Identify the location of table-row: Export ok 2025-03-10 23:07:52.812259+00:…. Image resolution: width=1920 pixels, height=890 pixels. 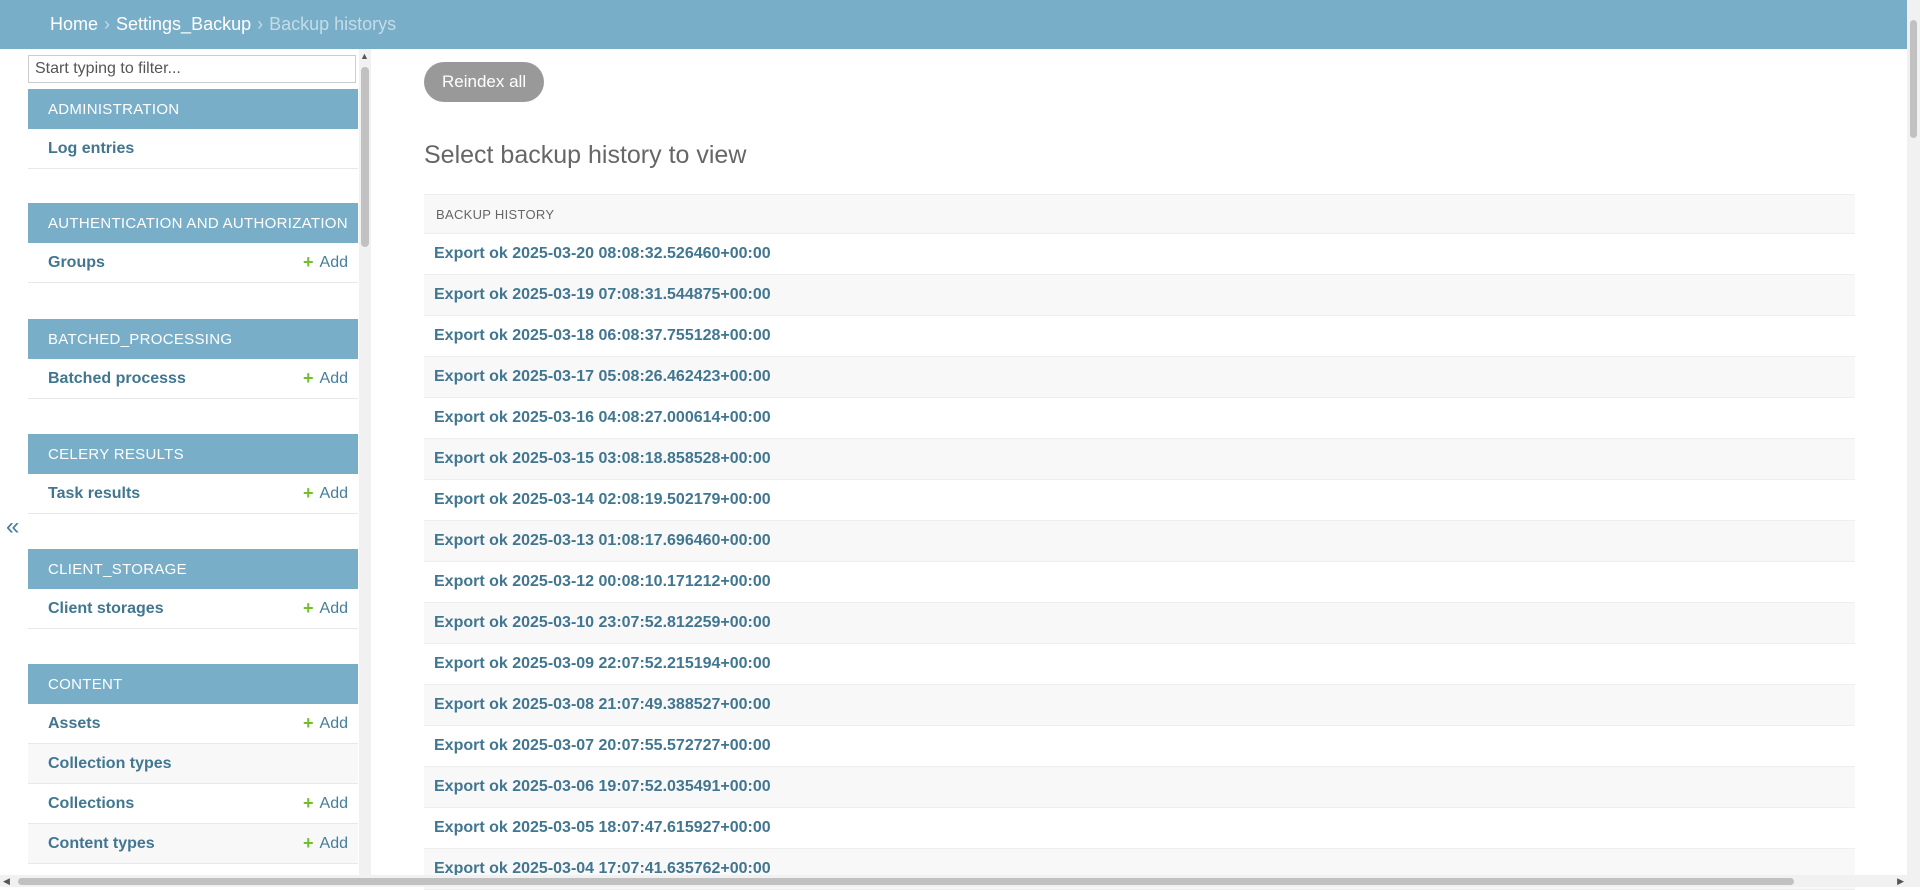
(1139, 623).